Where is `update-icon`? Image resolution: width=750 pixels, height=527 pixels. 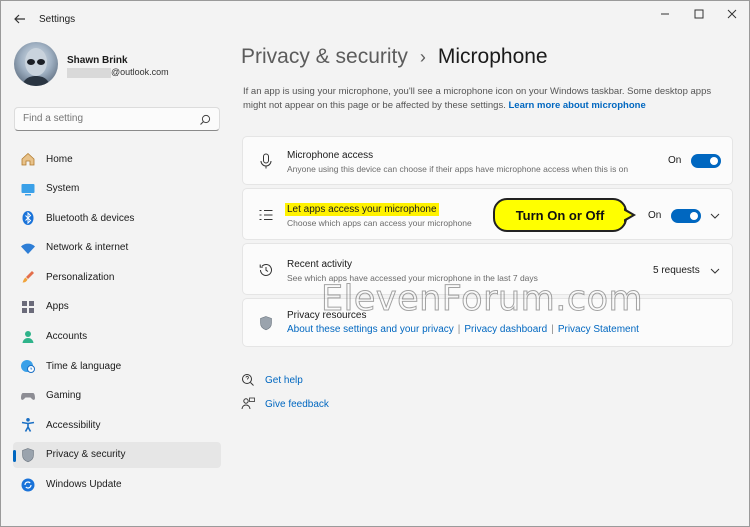 update-icon is located at coordinates (28, 485).